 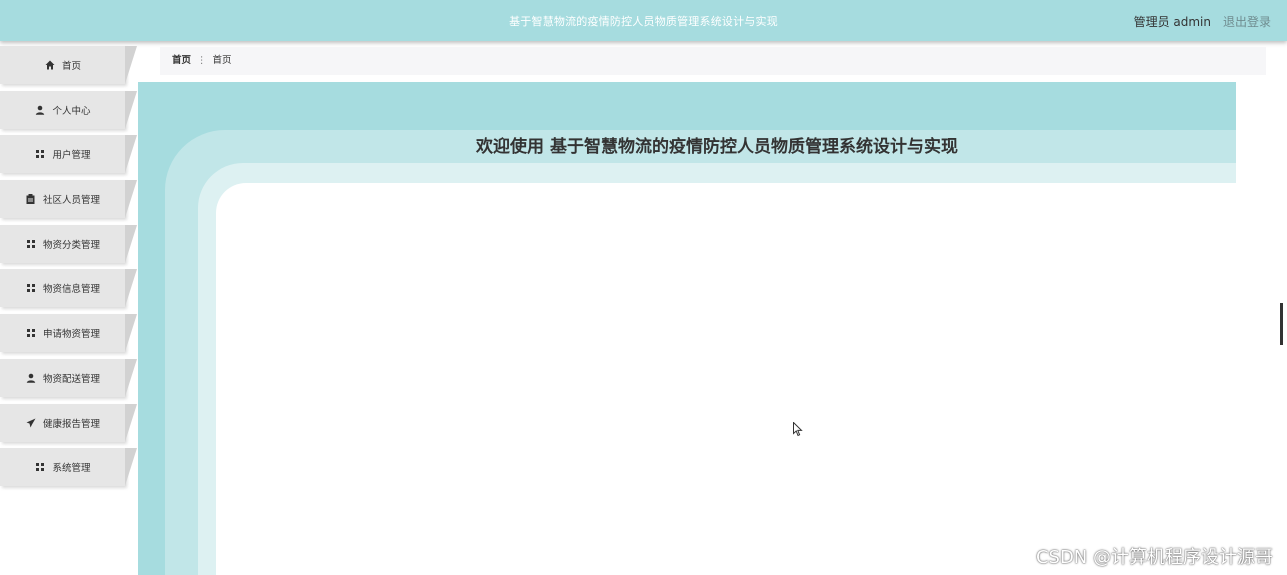 I want to click on sidebar-item-label: 物资信息管理, so click(x=71, y=290).